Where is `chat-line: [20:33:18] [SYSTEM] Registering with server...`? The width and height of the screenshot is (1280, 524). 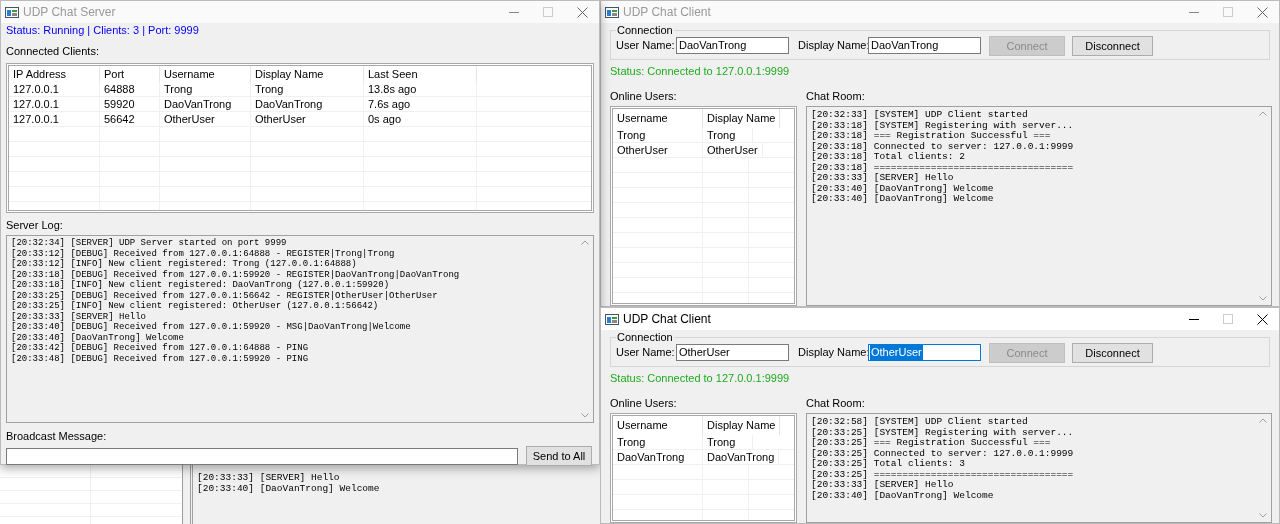
chat-line: [20:33:18] [SYSTEM] Registering with server... is located at coordinates (942, 125).